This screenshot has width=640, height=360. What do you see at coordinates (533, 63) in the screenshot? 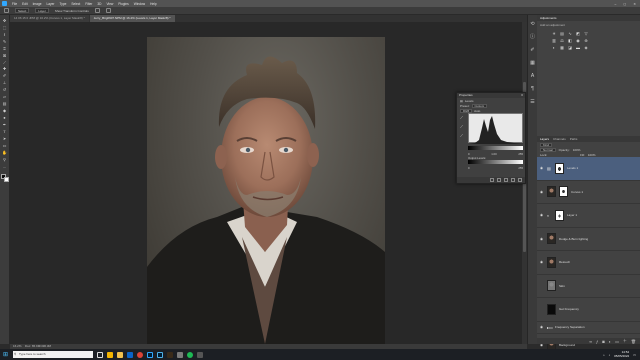
I see `swatches-icon: ▦` at bounding box center [533, 63].